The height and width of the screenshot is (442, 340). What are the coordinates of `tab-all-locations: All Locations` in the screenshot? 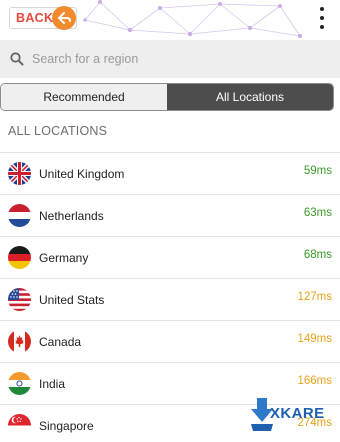 It's located at (250, 97).